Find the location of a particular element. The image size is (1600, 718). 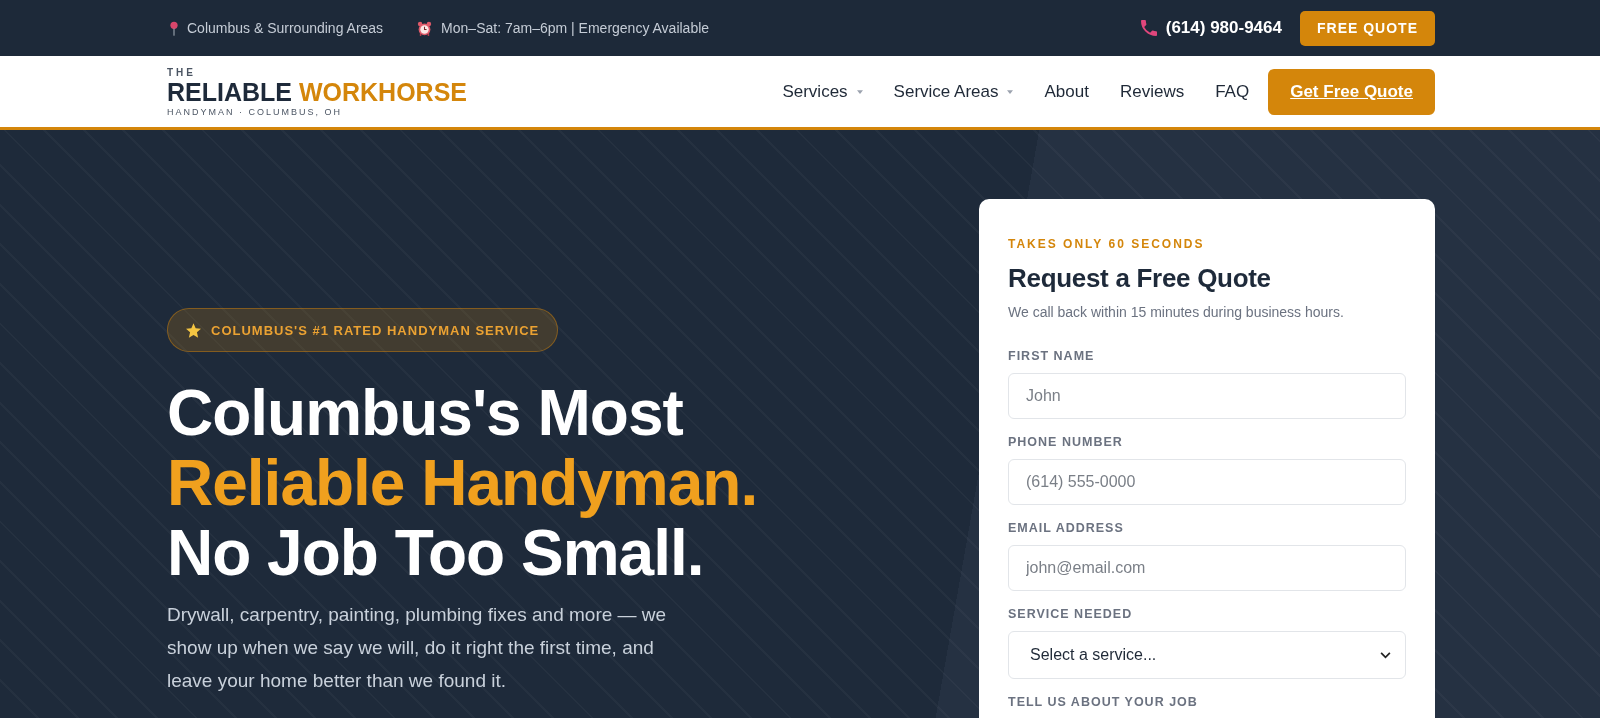

hours-text: Mon–Sat: 7am–6pm | Emergency Available is located at coordinates (575, 28).